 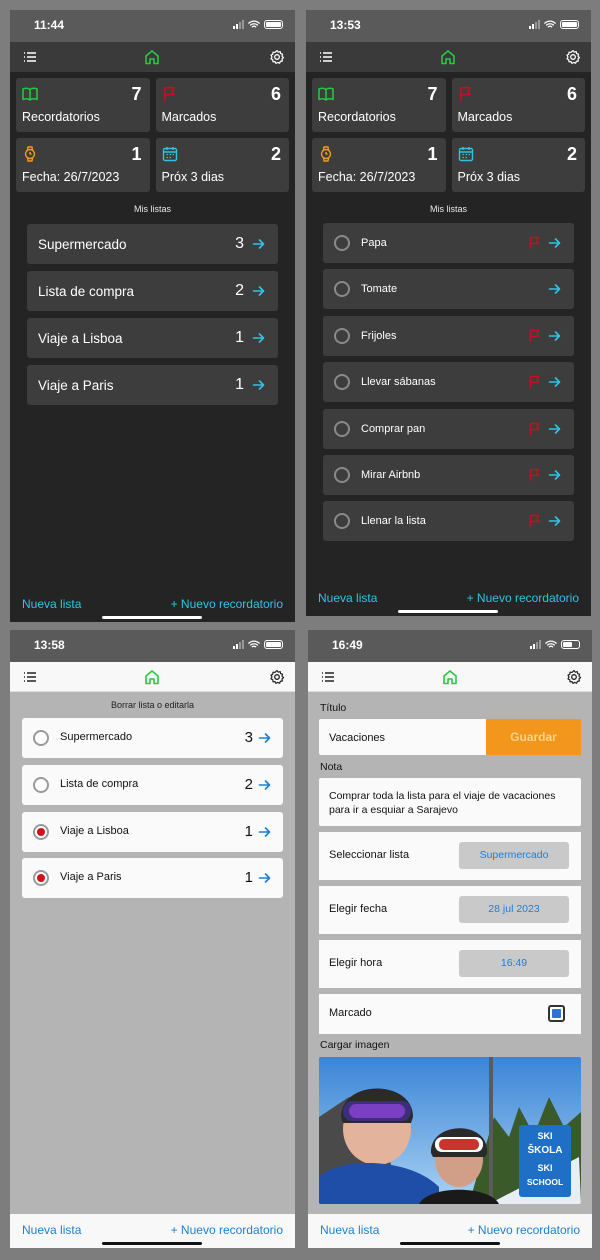 What do you see at coordinates (448, 428) in the screenshot?
I see `reminder-row: Comprar pan` at bounding box center [448, 428].